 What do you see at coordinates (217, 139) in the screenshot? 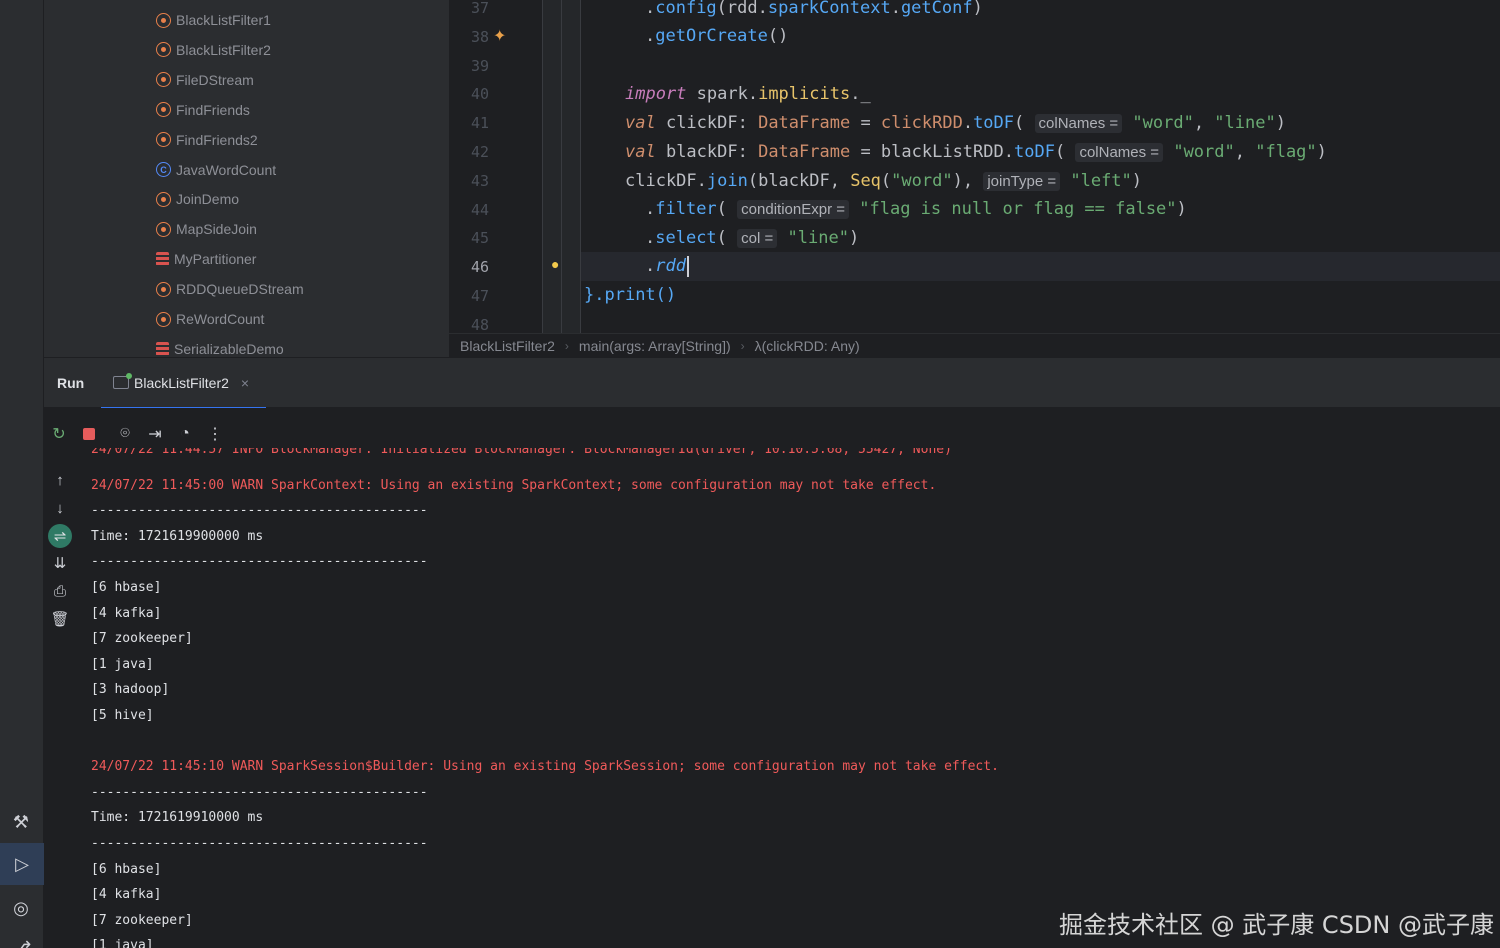
I see `tree-item-label: FindFriends2` at bounding box center [217, 139].